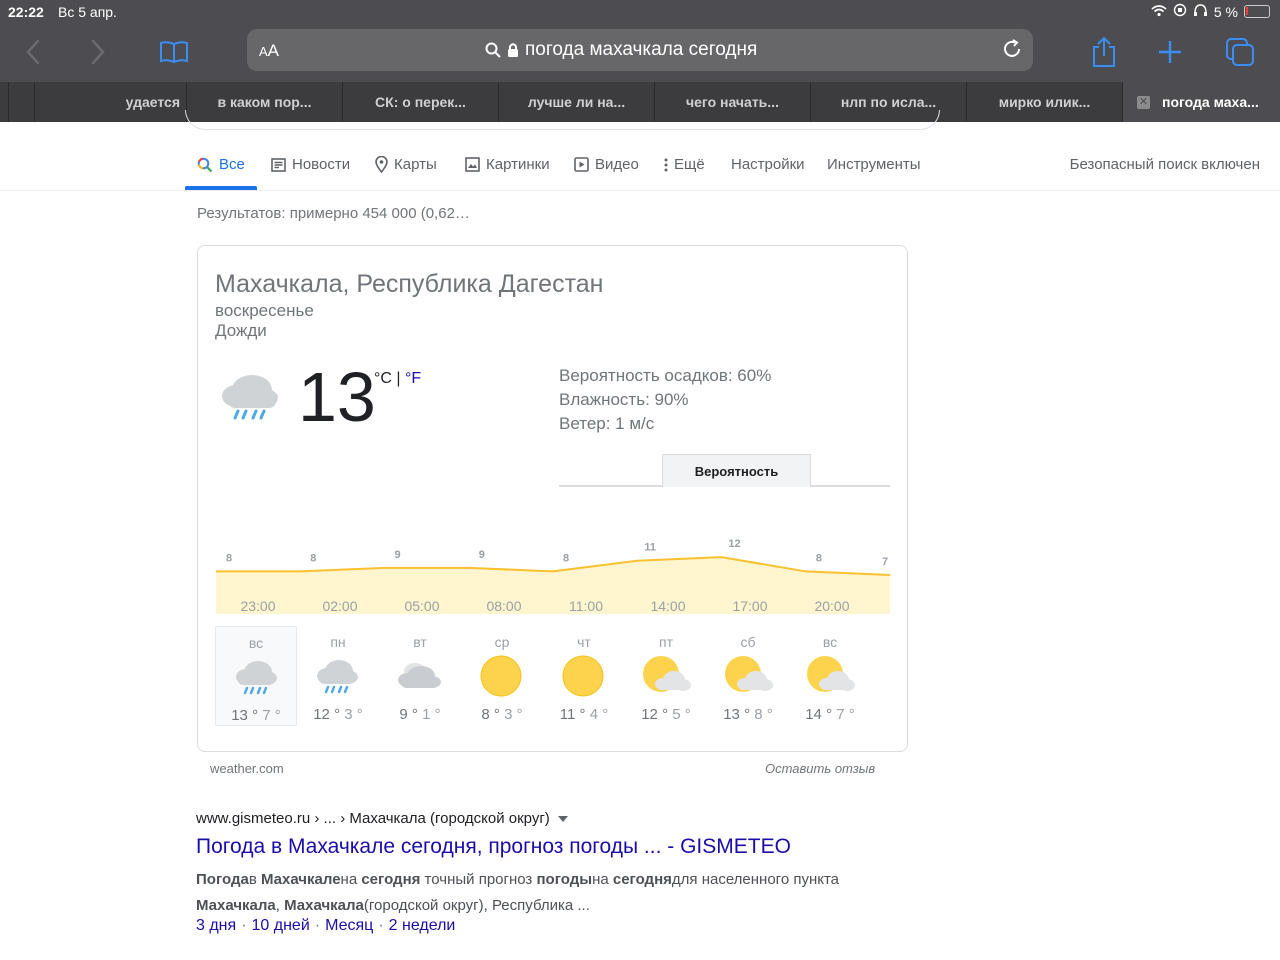 The image size is (1280, 960). I want to click on day-forecast-5: пт 12 ° 5 °, so click(666, 676).